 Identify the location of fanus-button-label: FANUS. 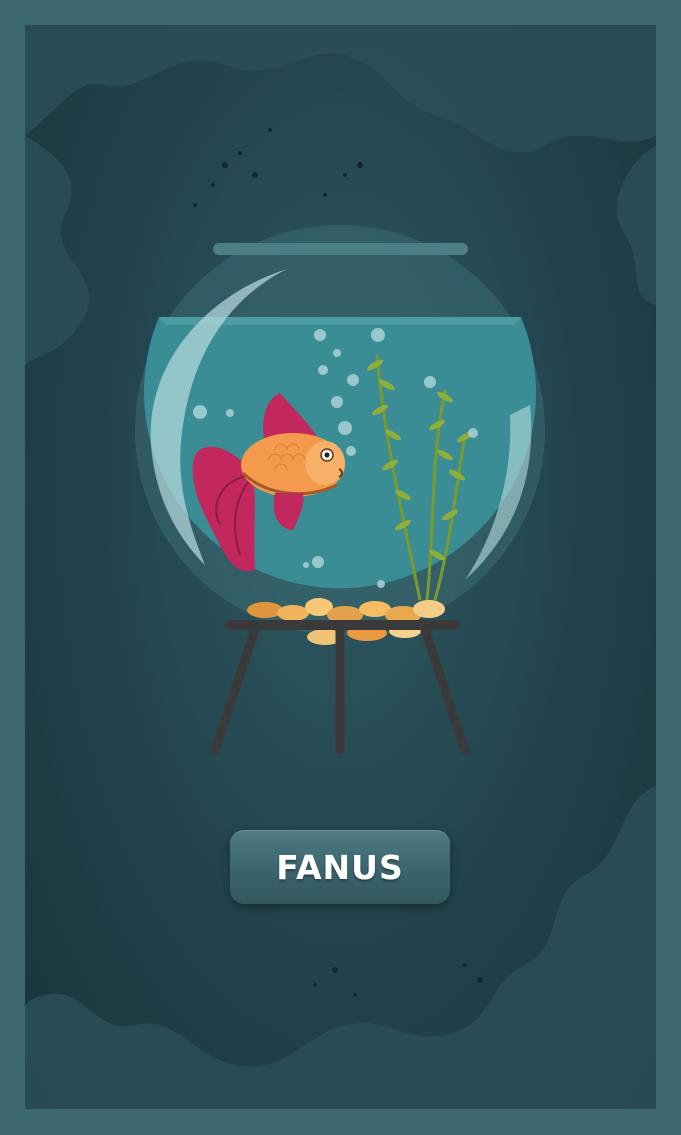
(340, 867).